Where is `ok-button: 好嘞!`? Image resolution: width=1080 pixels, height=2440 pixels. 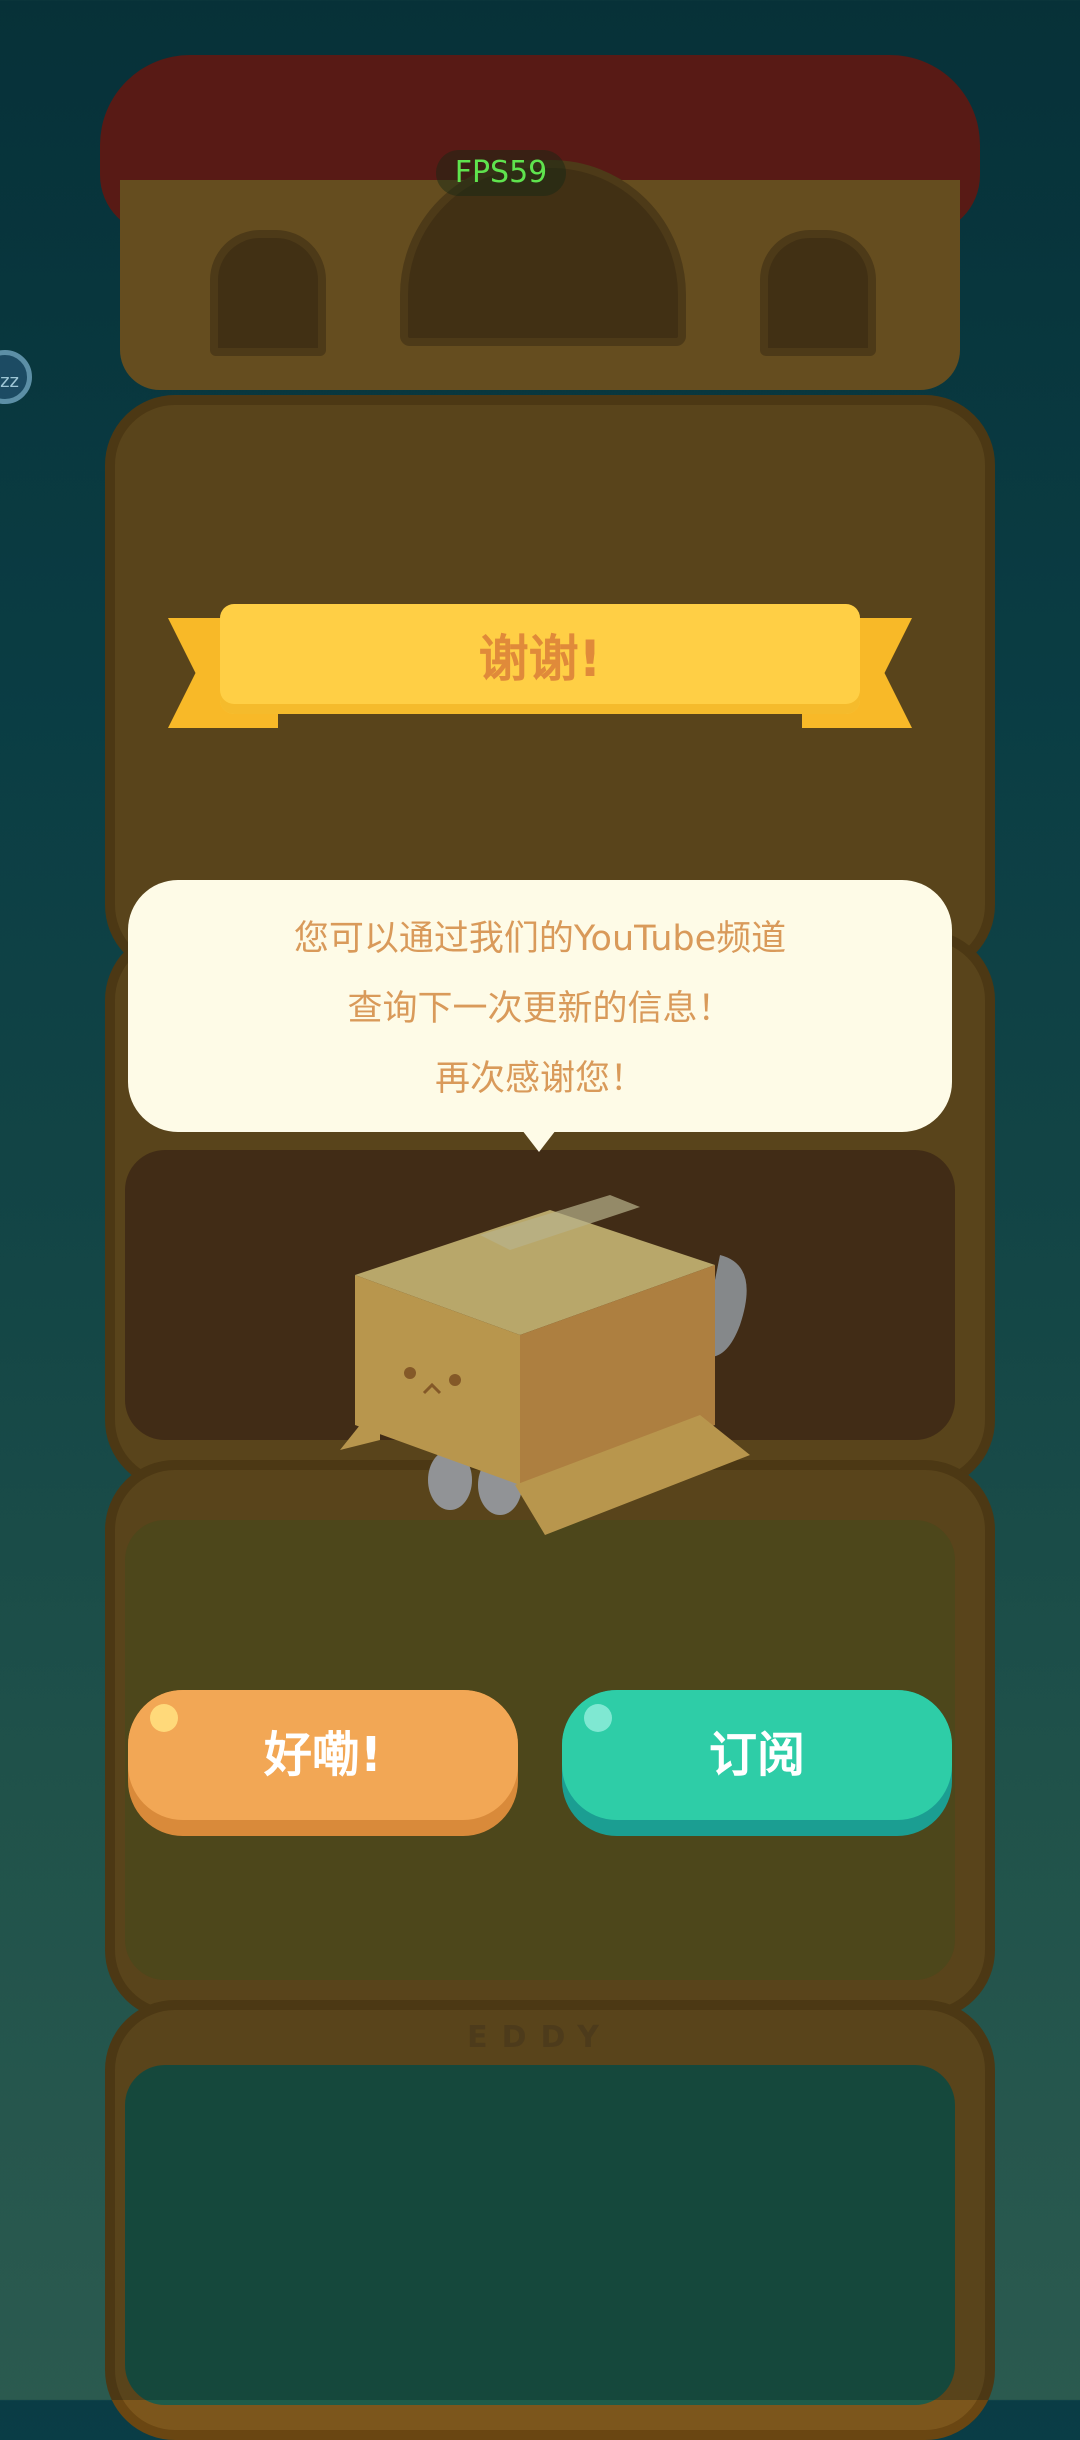 ok-button: 好嘞! is located at coordinates (323, 1763).